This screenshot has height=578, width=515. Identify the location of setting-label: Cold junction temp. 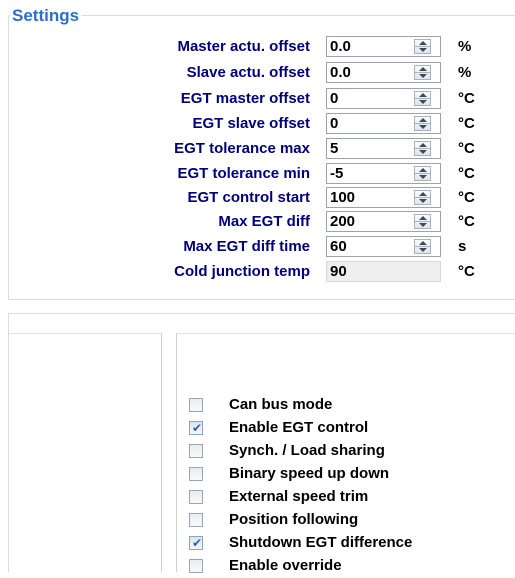
(242, 271).